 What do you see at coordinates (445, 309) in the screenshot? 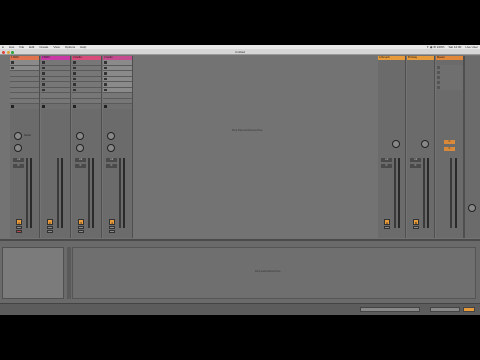
I see `cpu-meter` at bounding box center [445, 309].